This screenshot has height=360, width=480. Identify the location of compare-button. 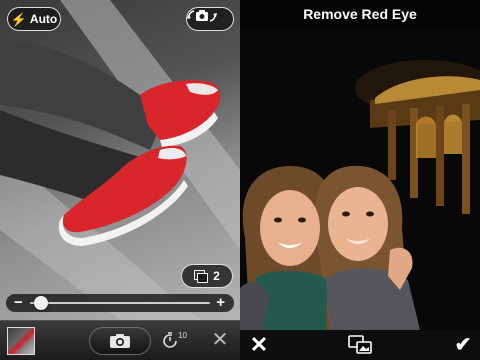
(360, 345).